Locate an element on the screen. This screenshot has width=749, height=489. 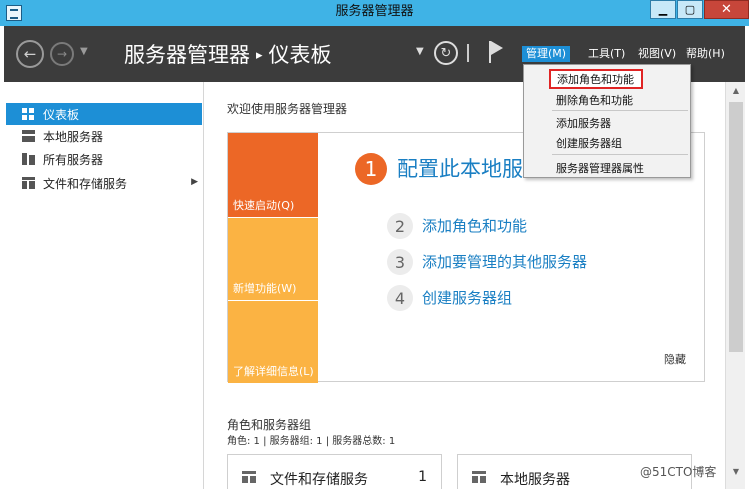
card-title: 本地服务器 is located at coordinates (535, 480).